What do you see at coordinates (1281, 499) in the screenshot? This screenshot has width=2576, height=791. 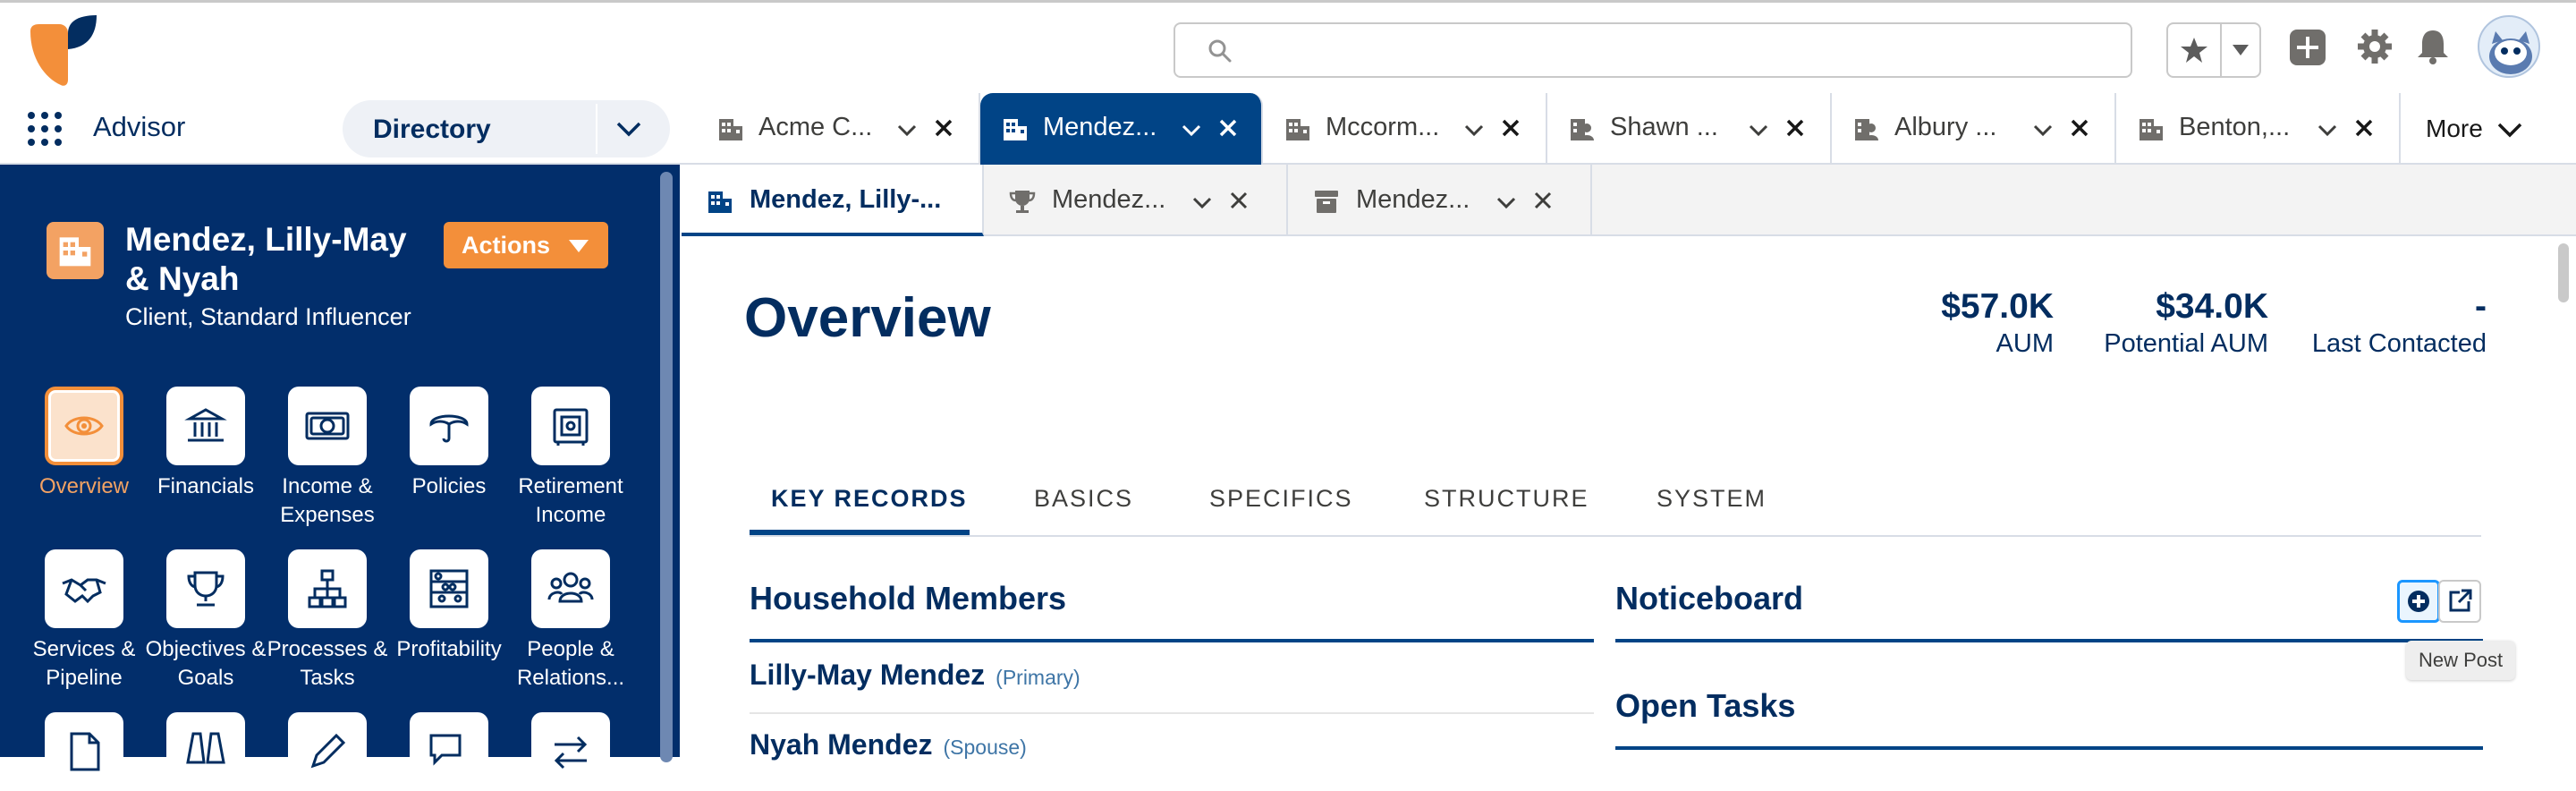 I see `tab-specifics: SPECIFICS` at bounding box center [1281, 499].